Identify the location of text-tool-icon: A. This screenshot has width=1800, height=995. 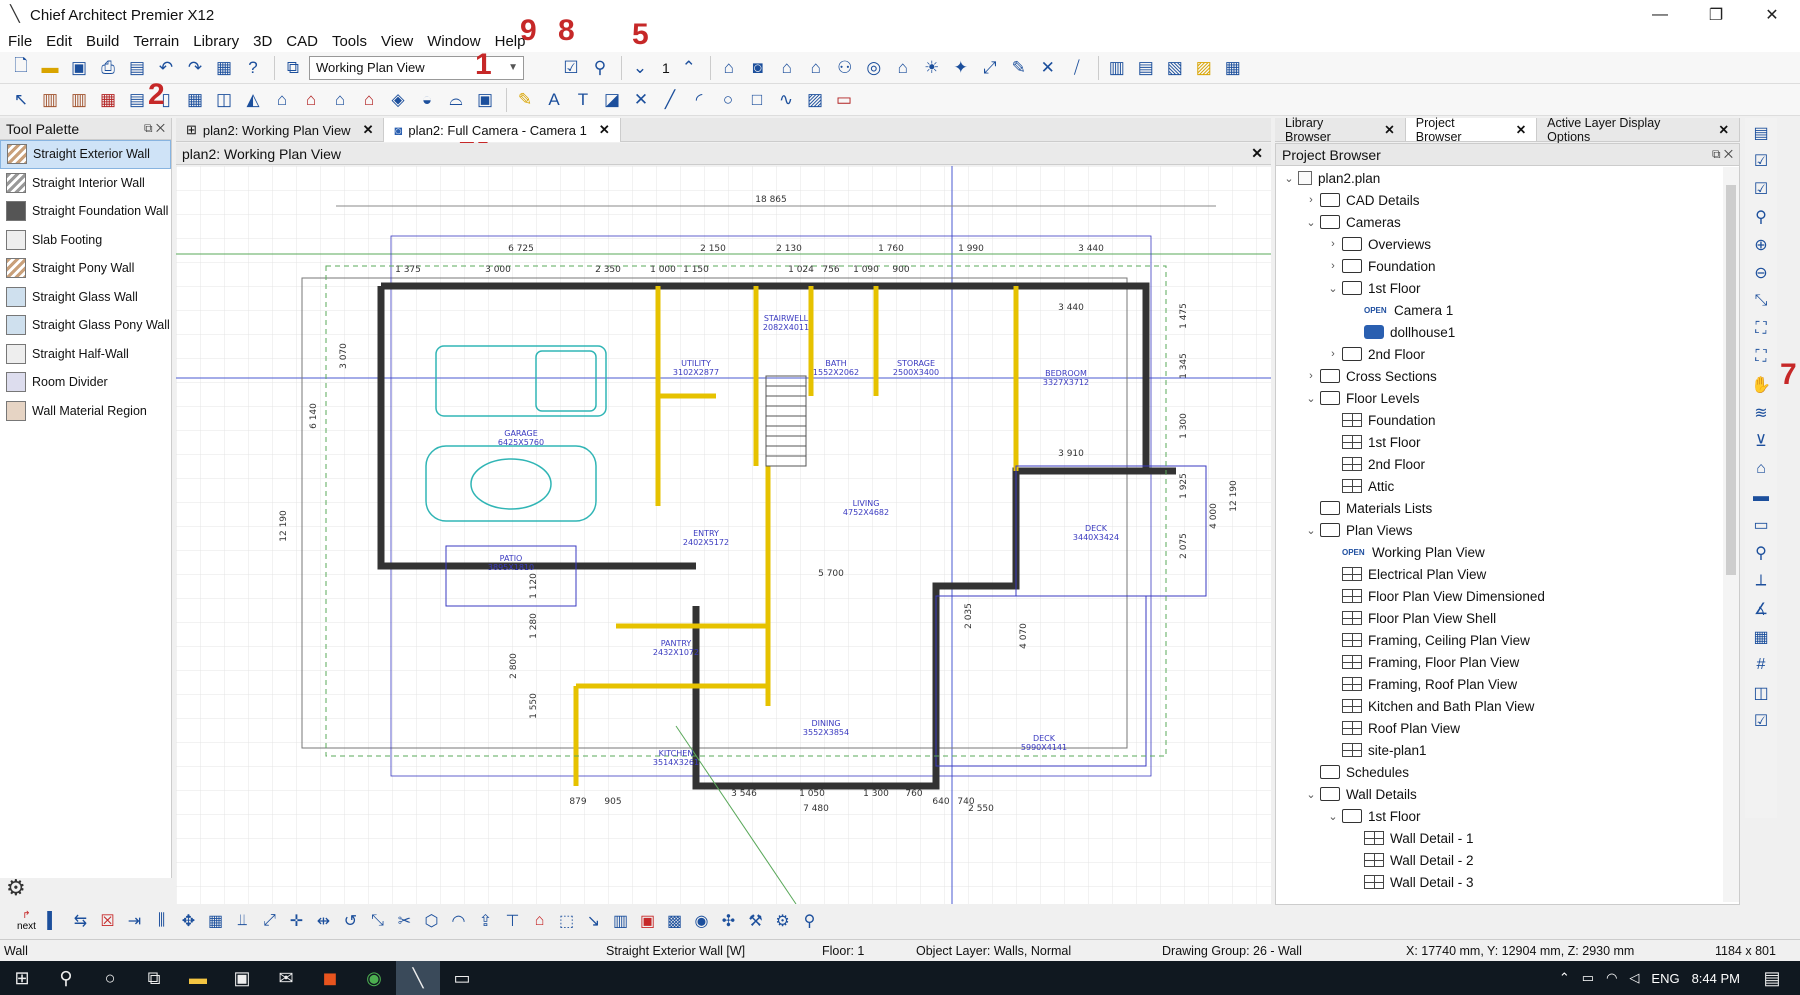
(554, 100).